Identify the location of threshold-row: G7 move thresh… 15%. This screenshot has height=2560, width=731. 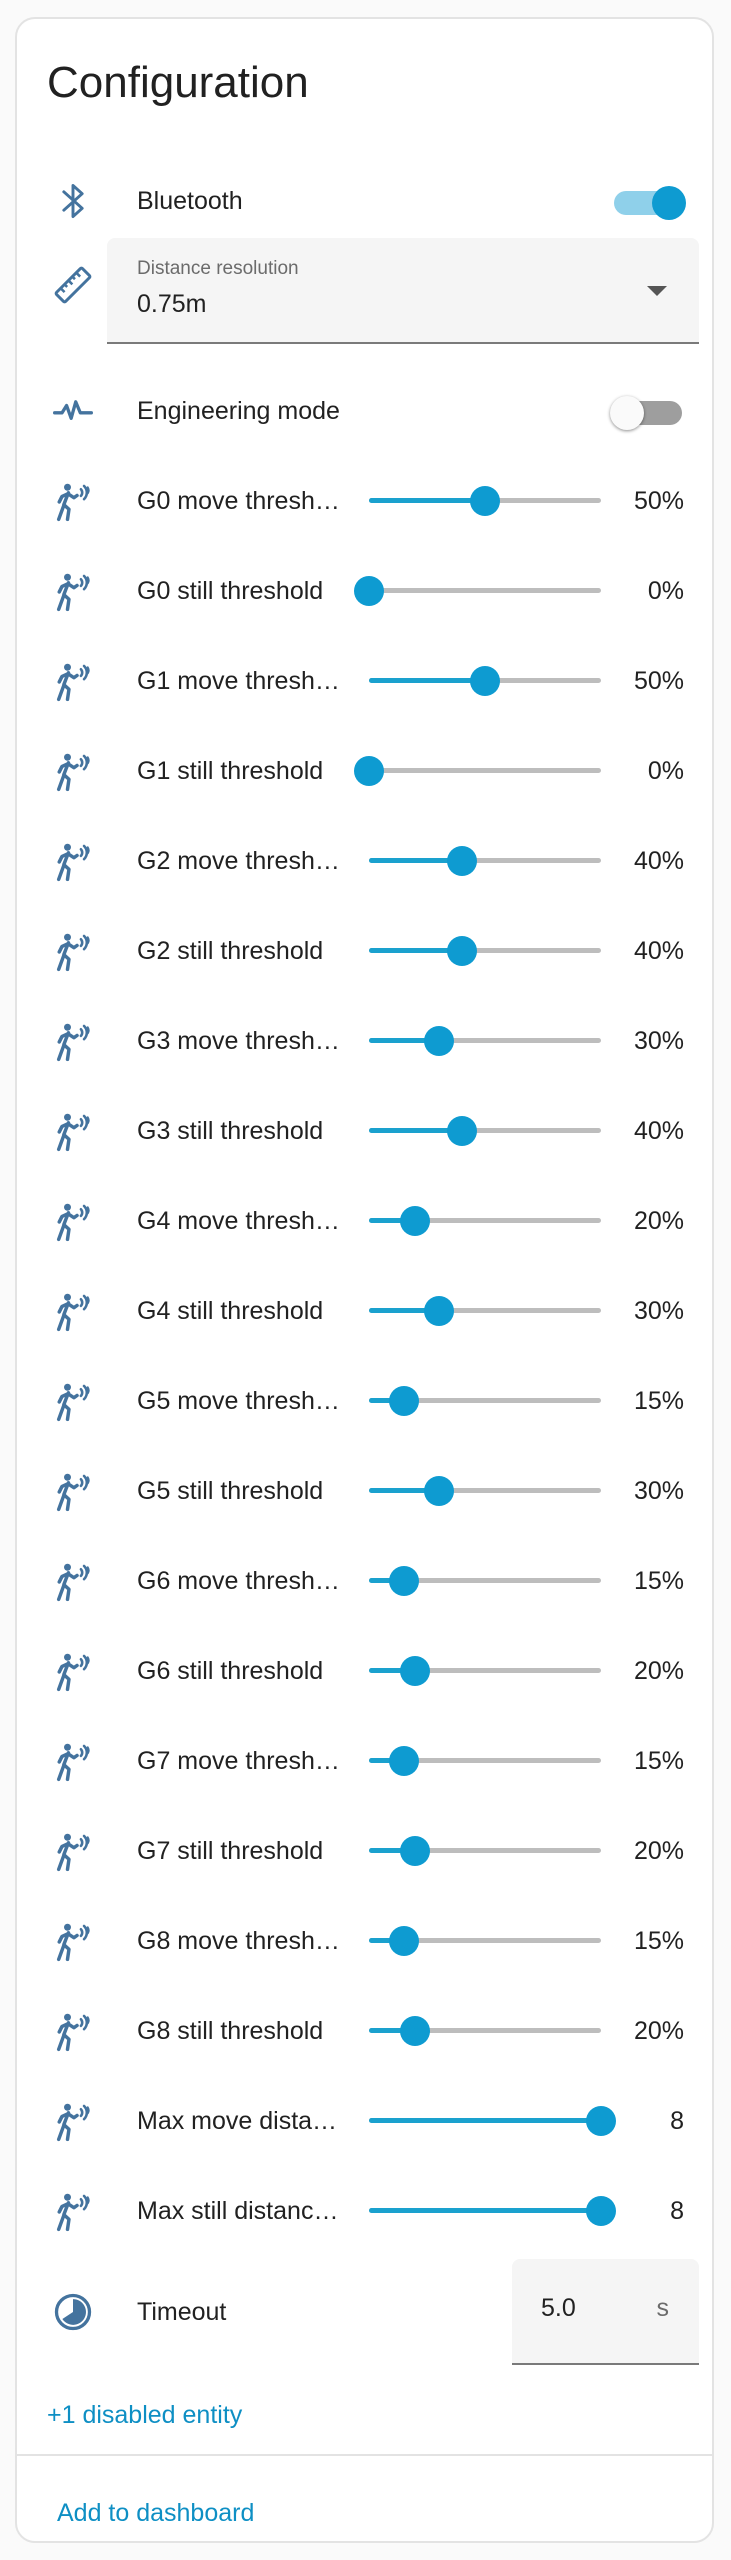
(364, 1761).